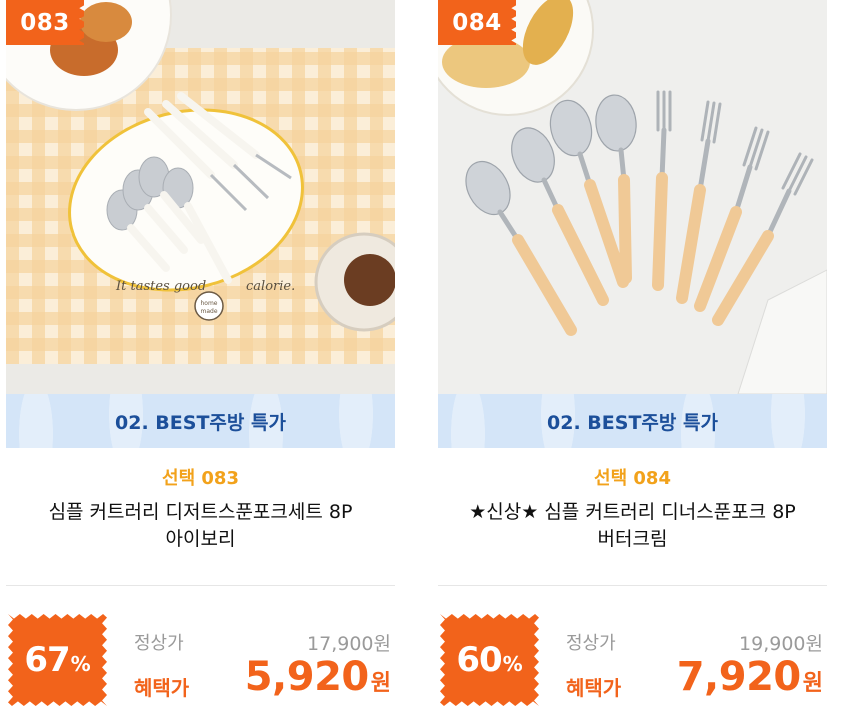 The height and width of the screenshot is (711, 845). What do you see at coordinates (781, 644) in the screenshot?
I see `regular-price: 19,900원` at bounding box center [781, 644].